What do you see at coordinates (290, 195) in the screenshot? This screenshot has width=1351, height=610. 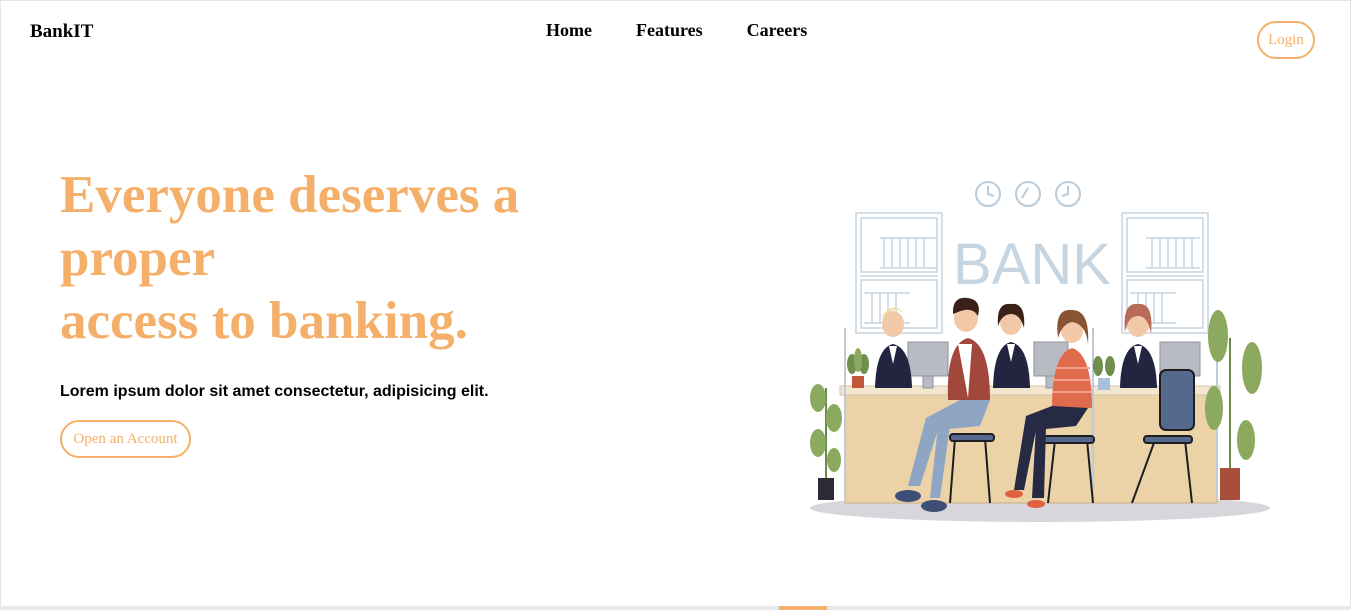 I see `hero-title-line-1: Everyone deserves a` at bounding box center [290, 195].